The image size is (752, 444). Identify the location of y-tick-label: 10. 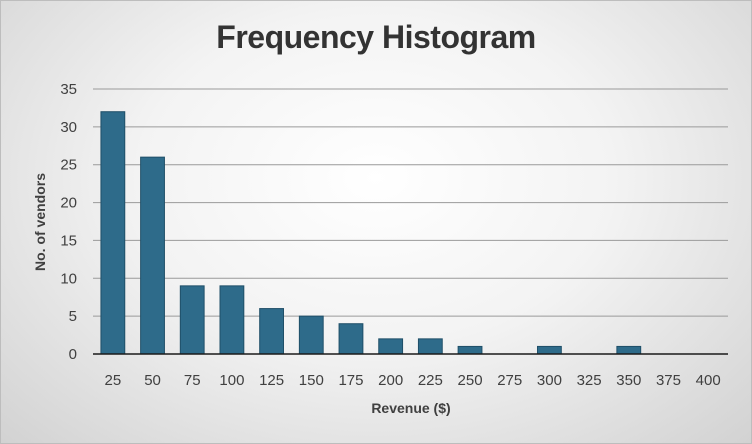
(68, 278).